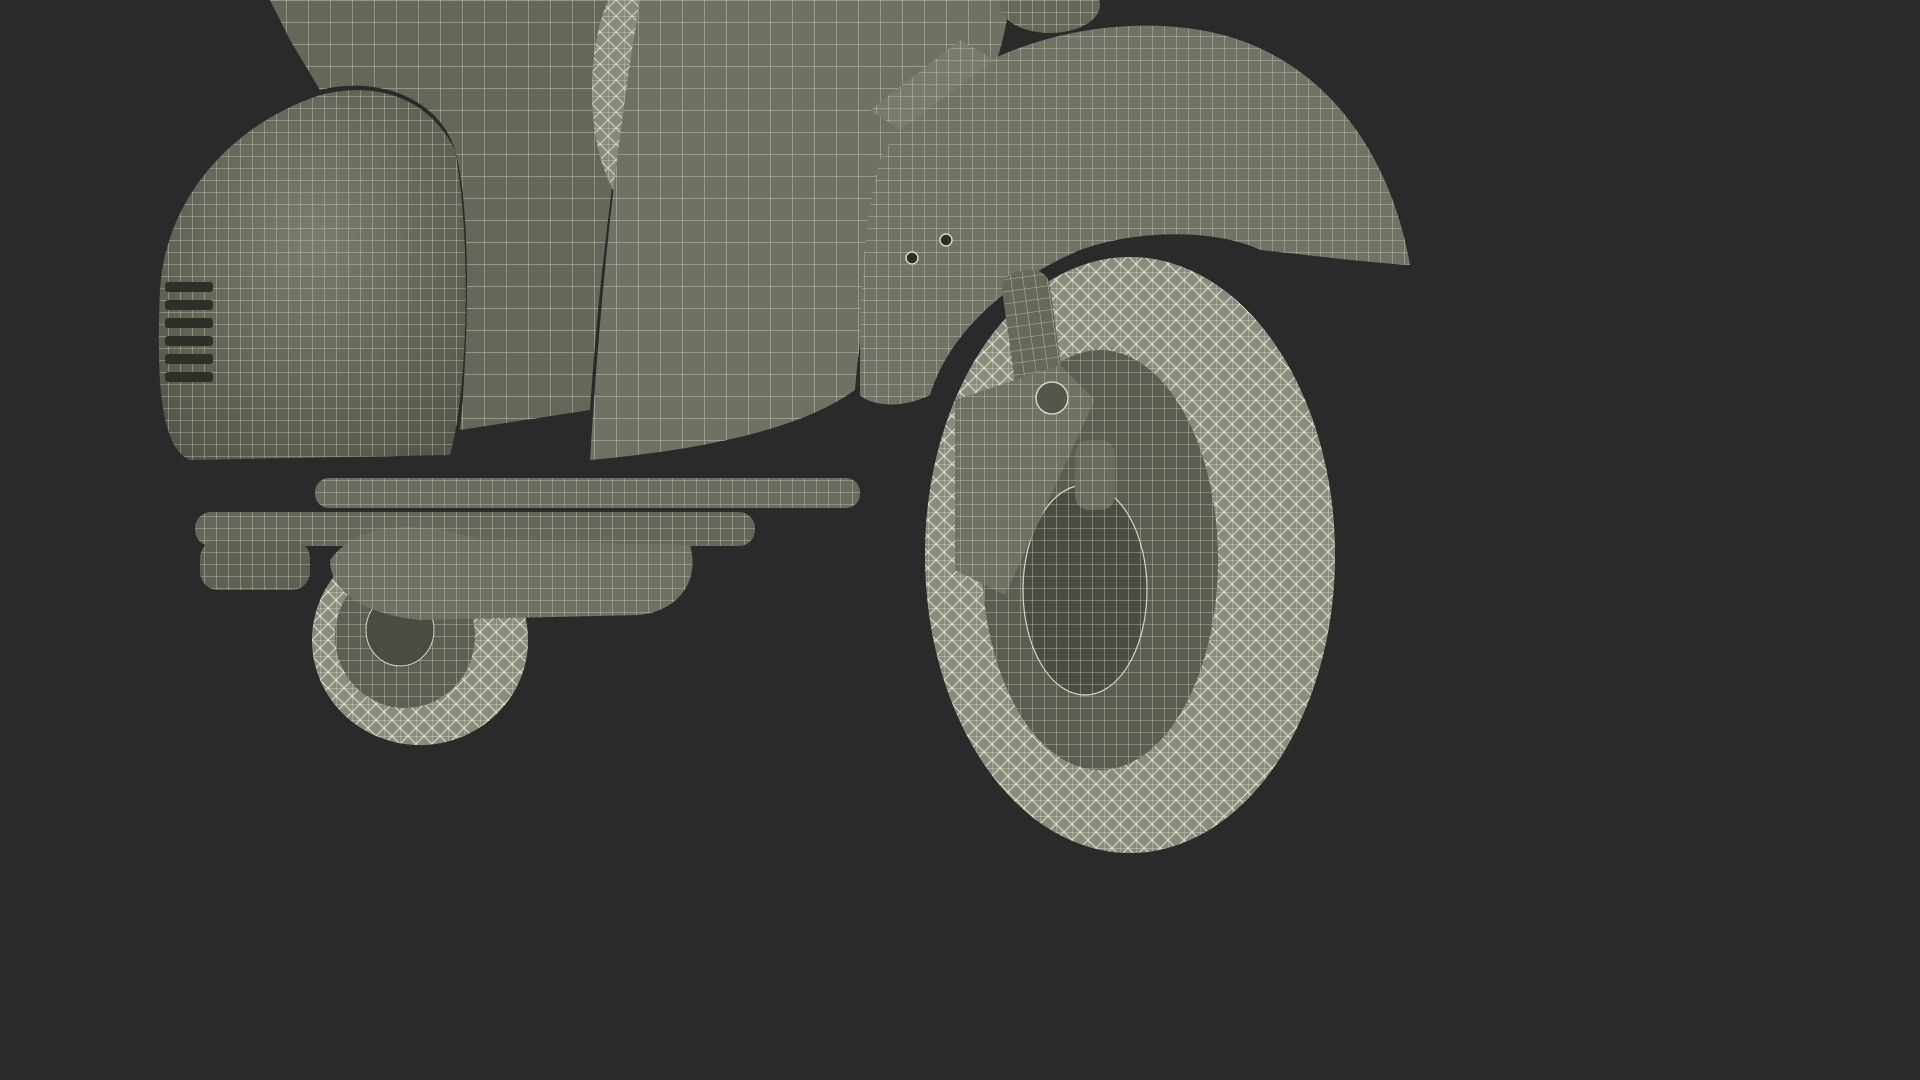 The image size is (1920, 1080). I want to click on exhaust-system, so click(527, 549).